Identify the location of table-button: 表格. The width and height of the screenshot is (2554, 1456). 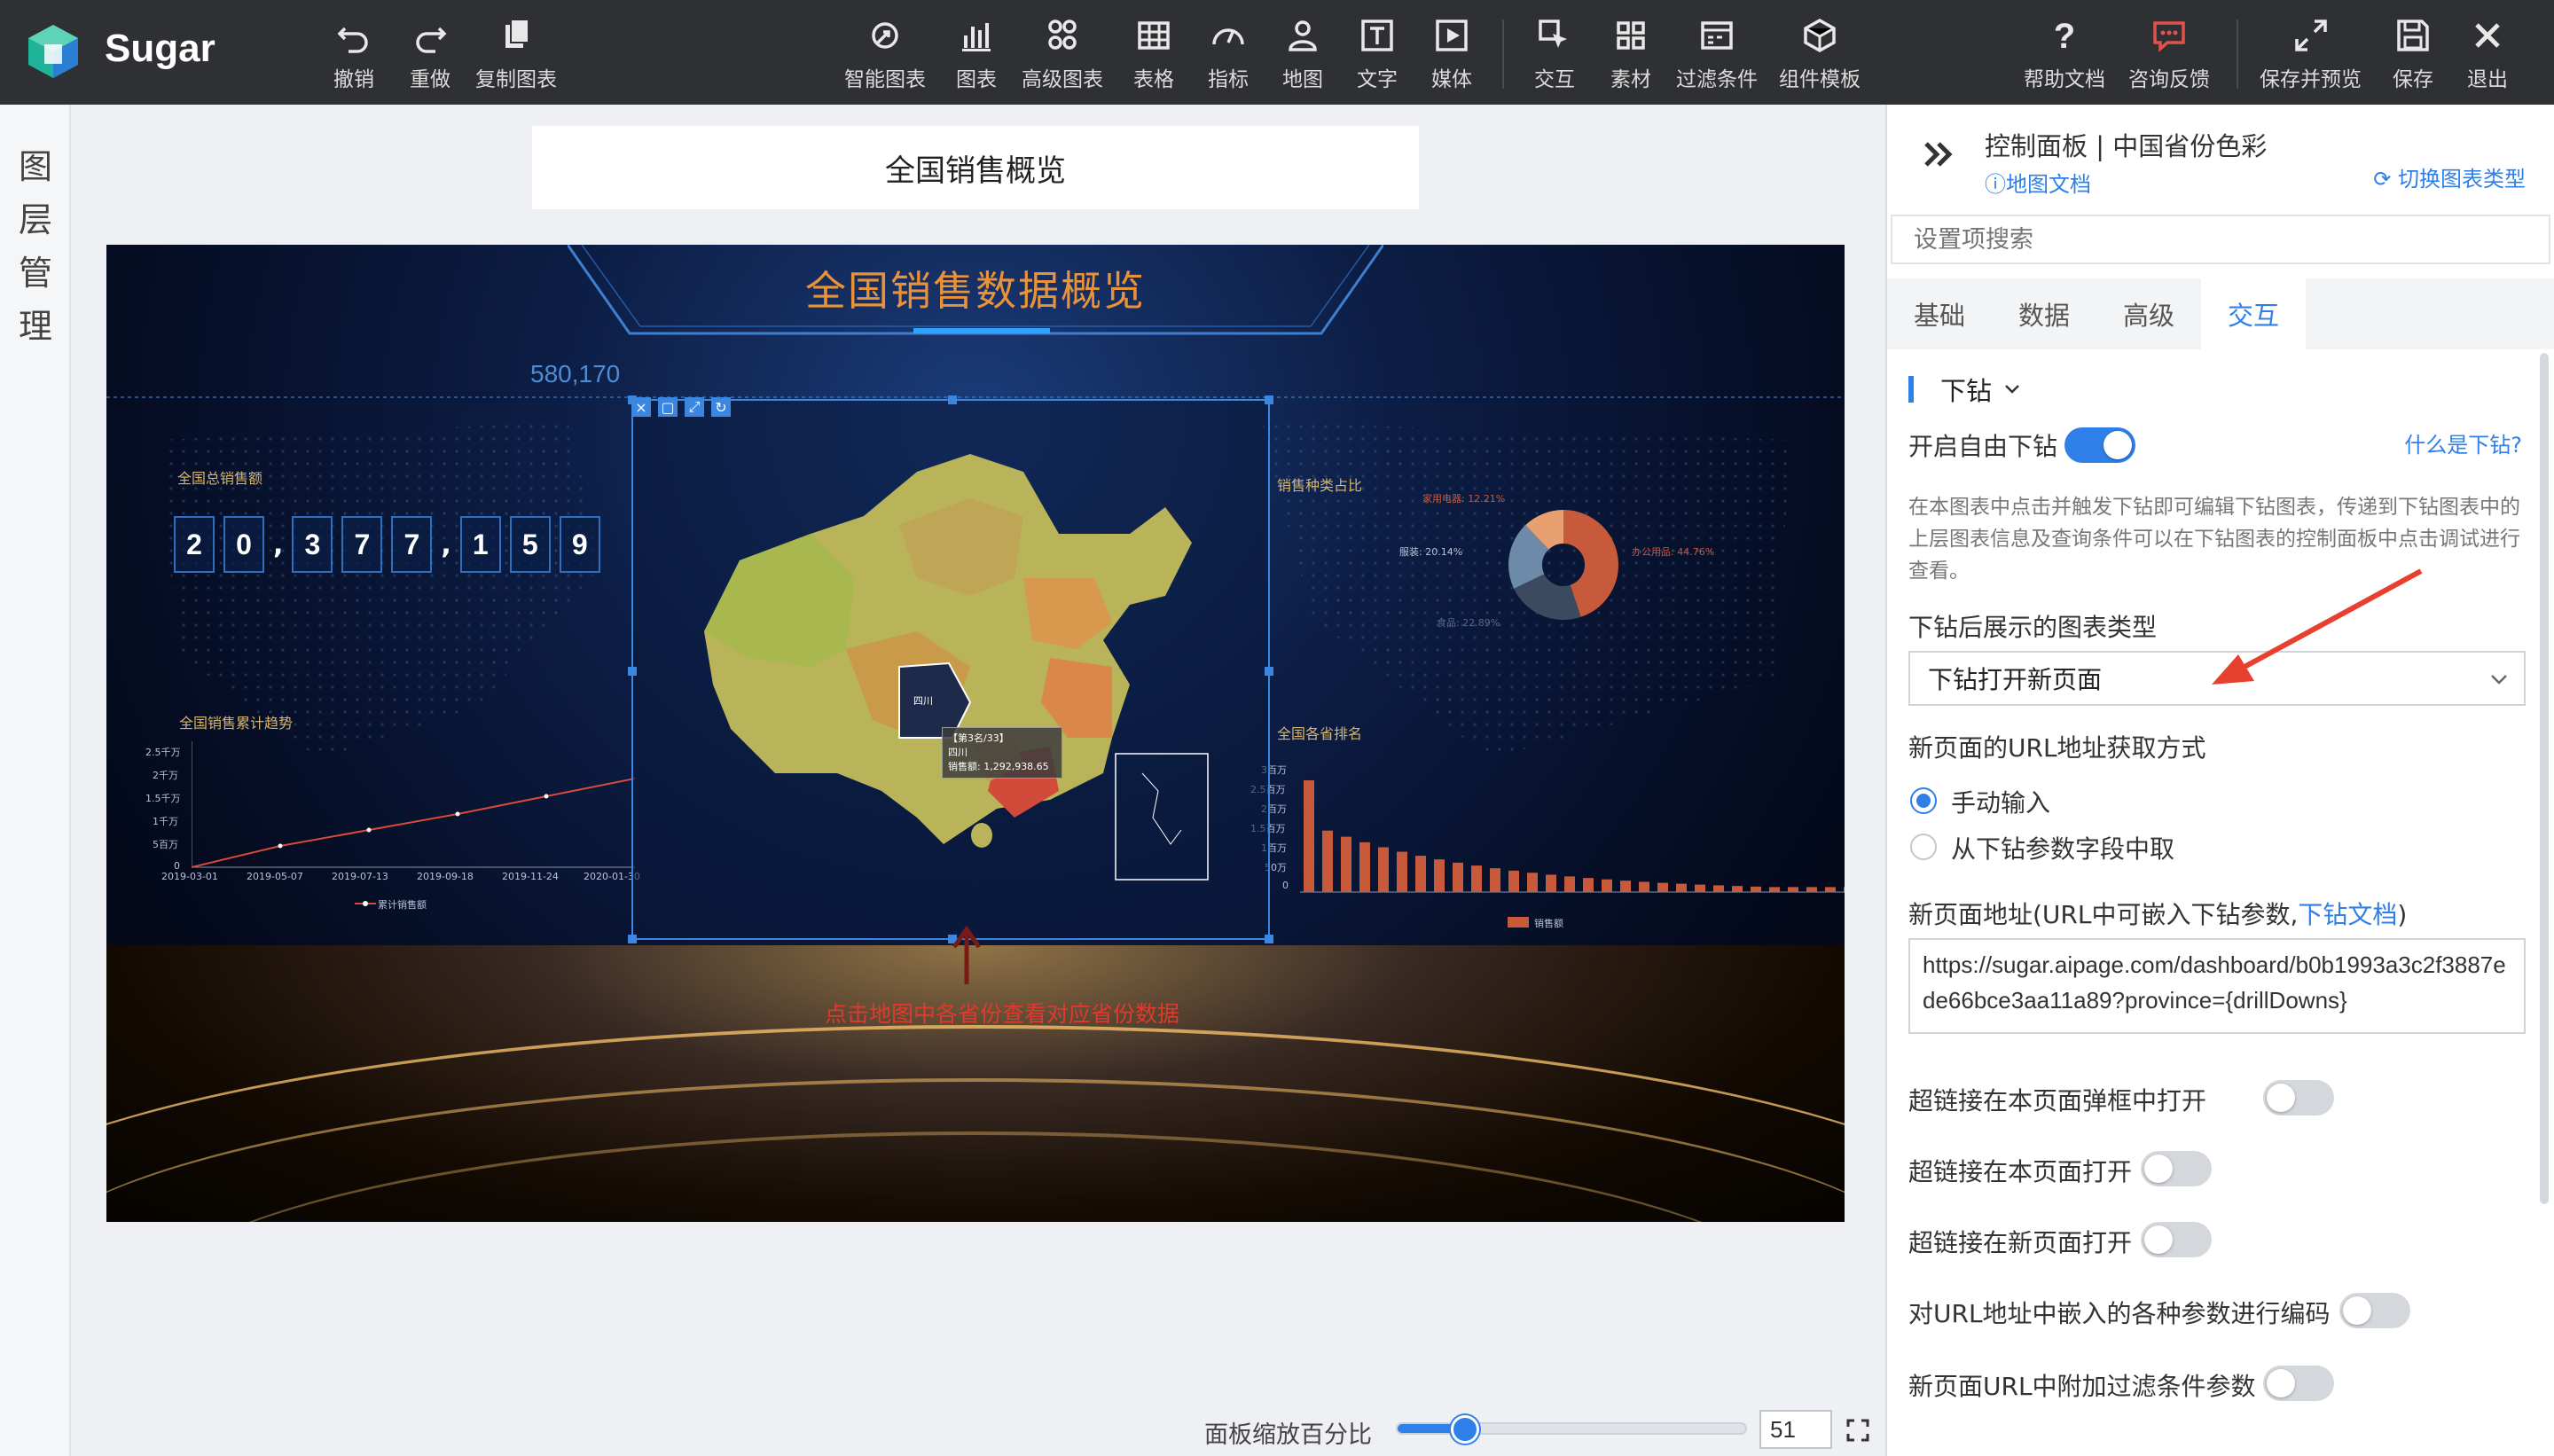
(1153, 55).